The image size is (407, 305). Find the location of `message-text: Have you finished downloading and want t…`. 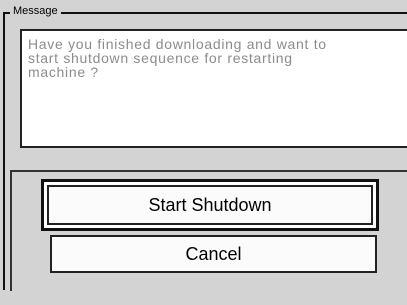

message-text: Have you finished downloading and want t… is located at coordinates (177, 58).